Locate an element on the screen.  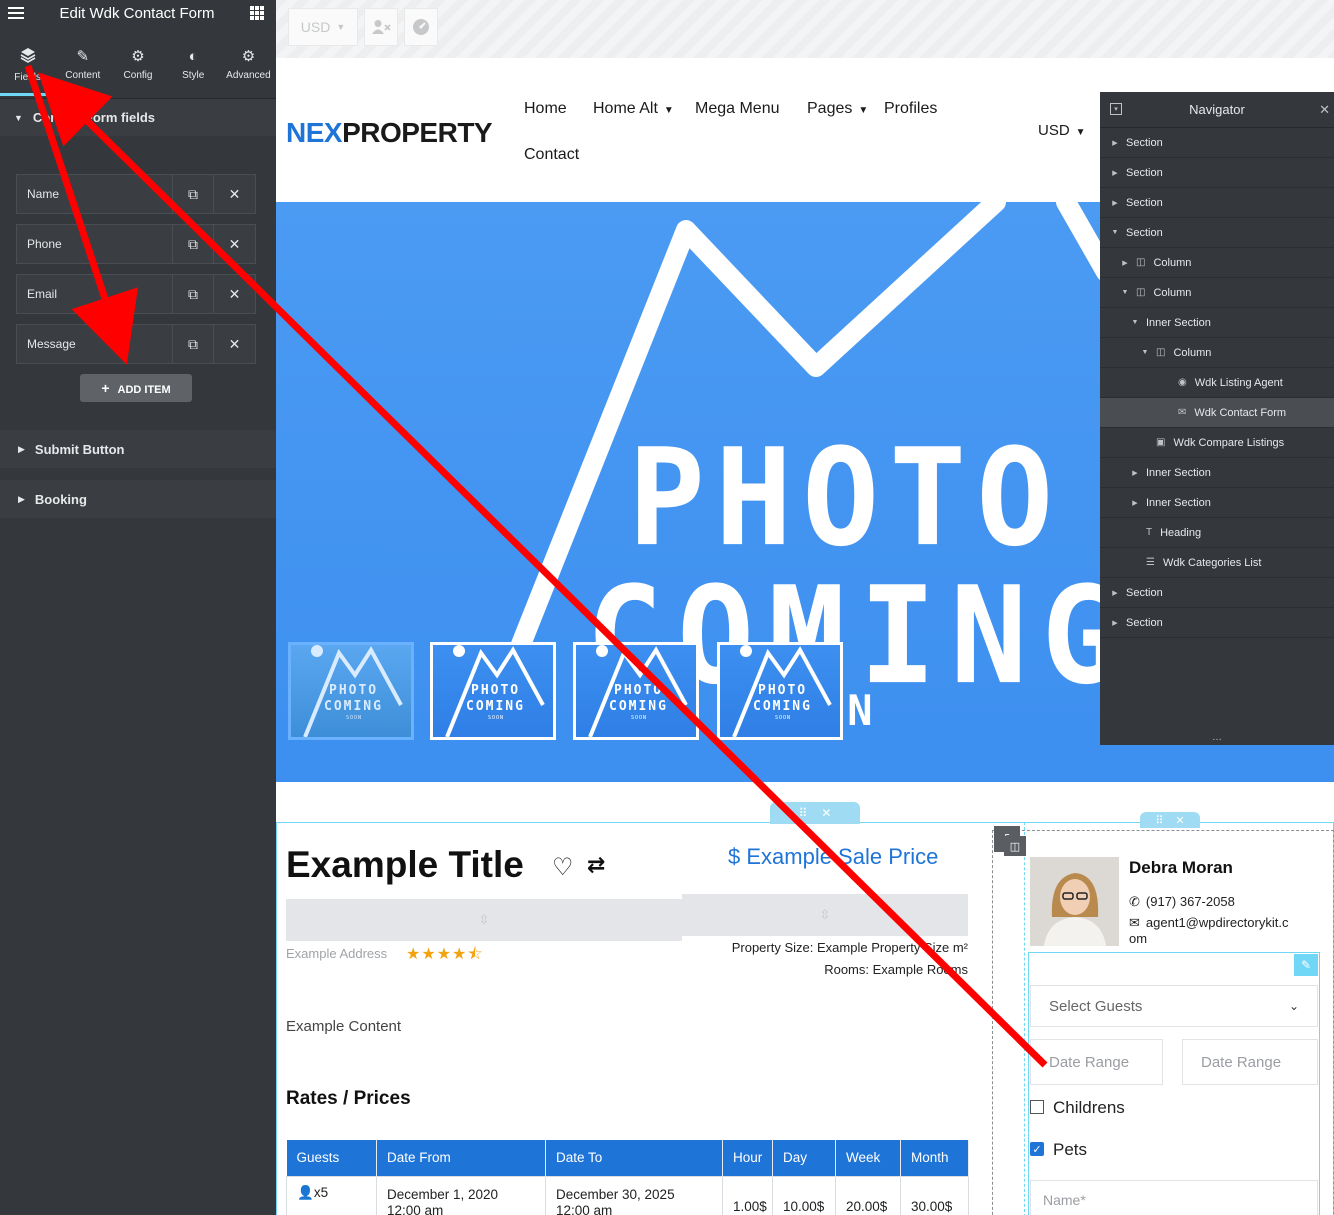
tab-config: ⚙ Config is located at coordinates (137, 66).